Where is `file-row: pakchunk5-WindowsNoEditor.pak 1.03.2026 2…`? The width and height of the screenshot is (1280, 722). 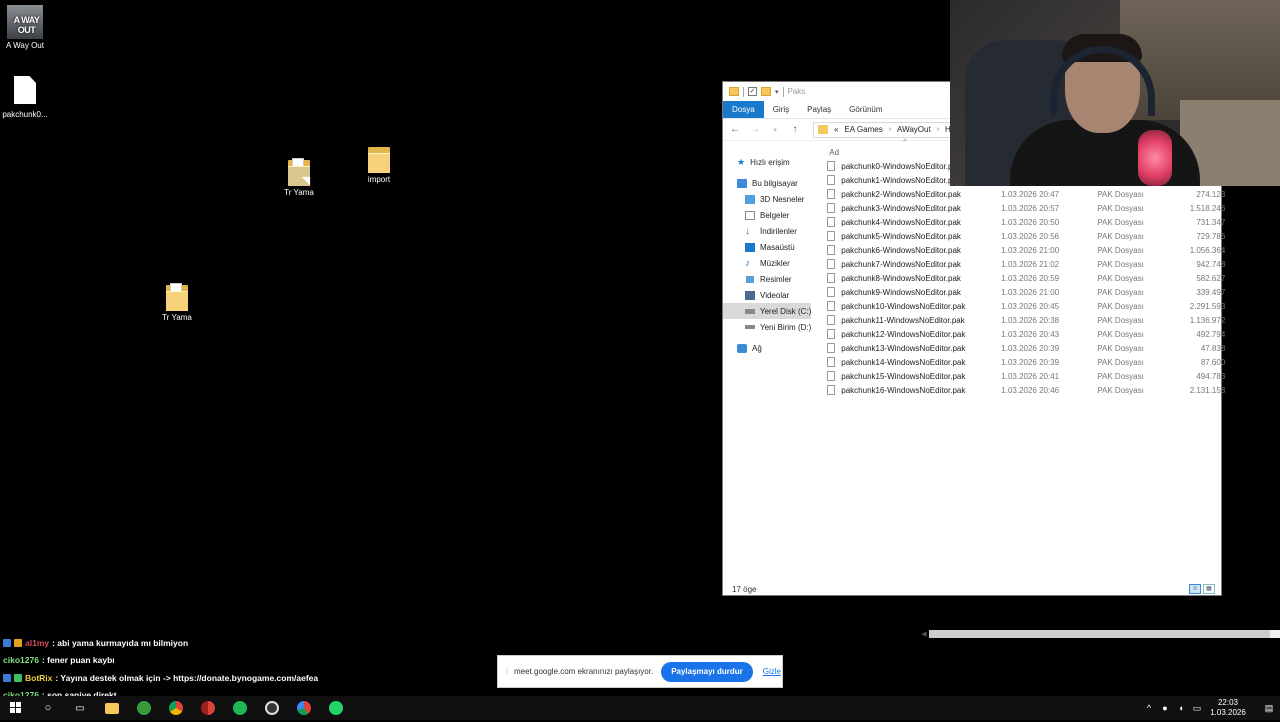 file-row: pakchunk5-WindowsNoEditor.pak 1.03.2026 2… is located at coordinates (1018, 236).